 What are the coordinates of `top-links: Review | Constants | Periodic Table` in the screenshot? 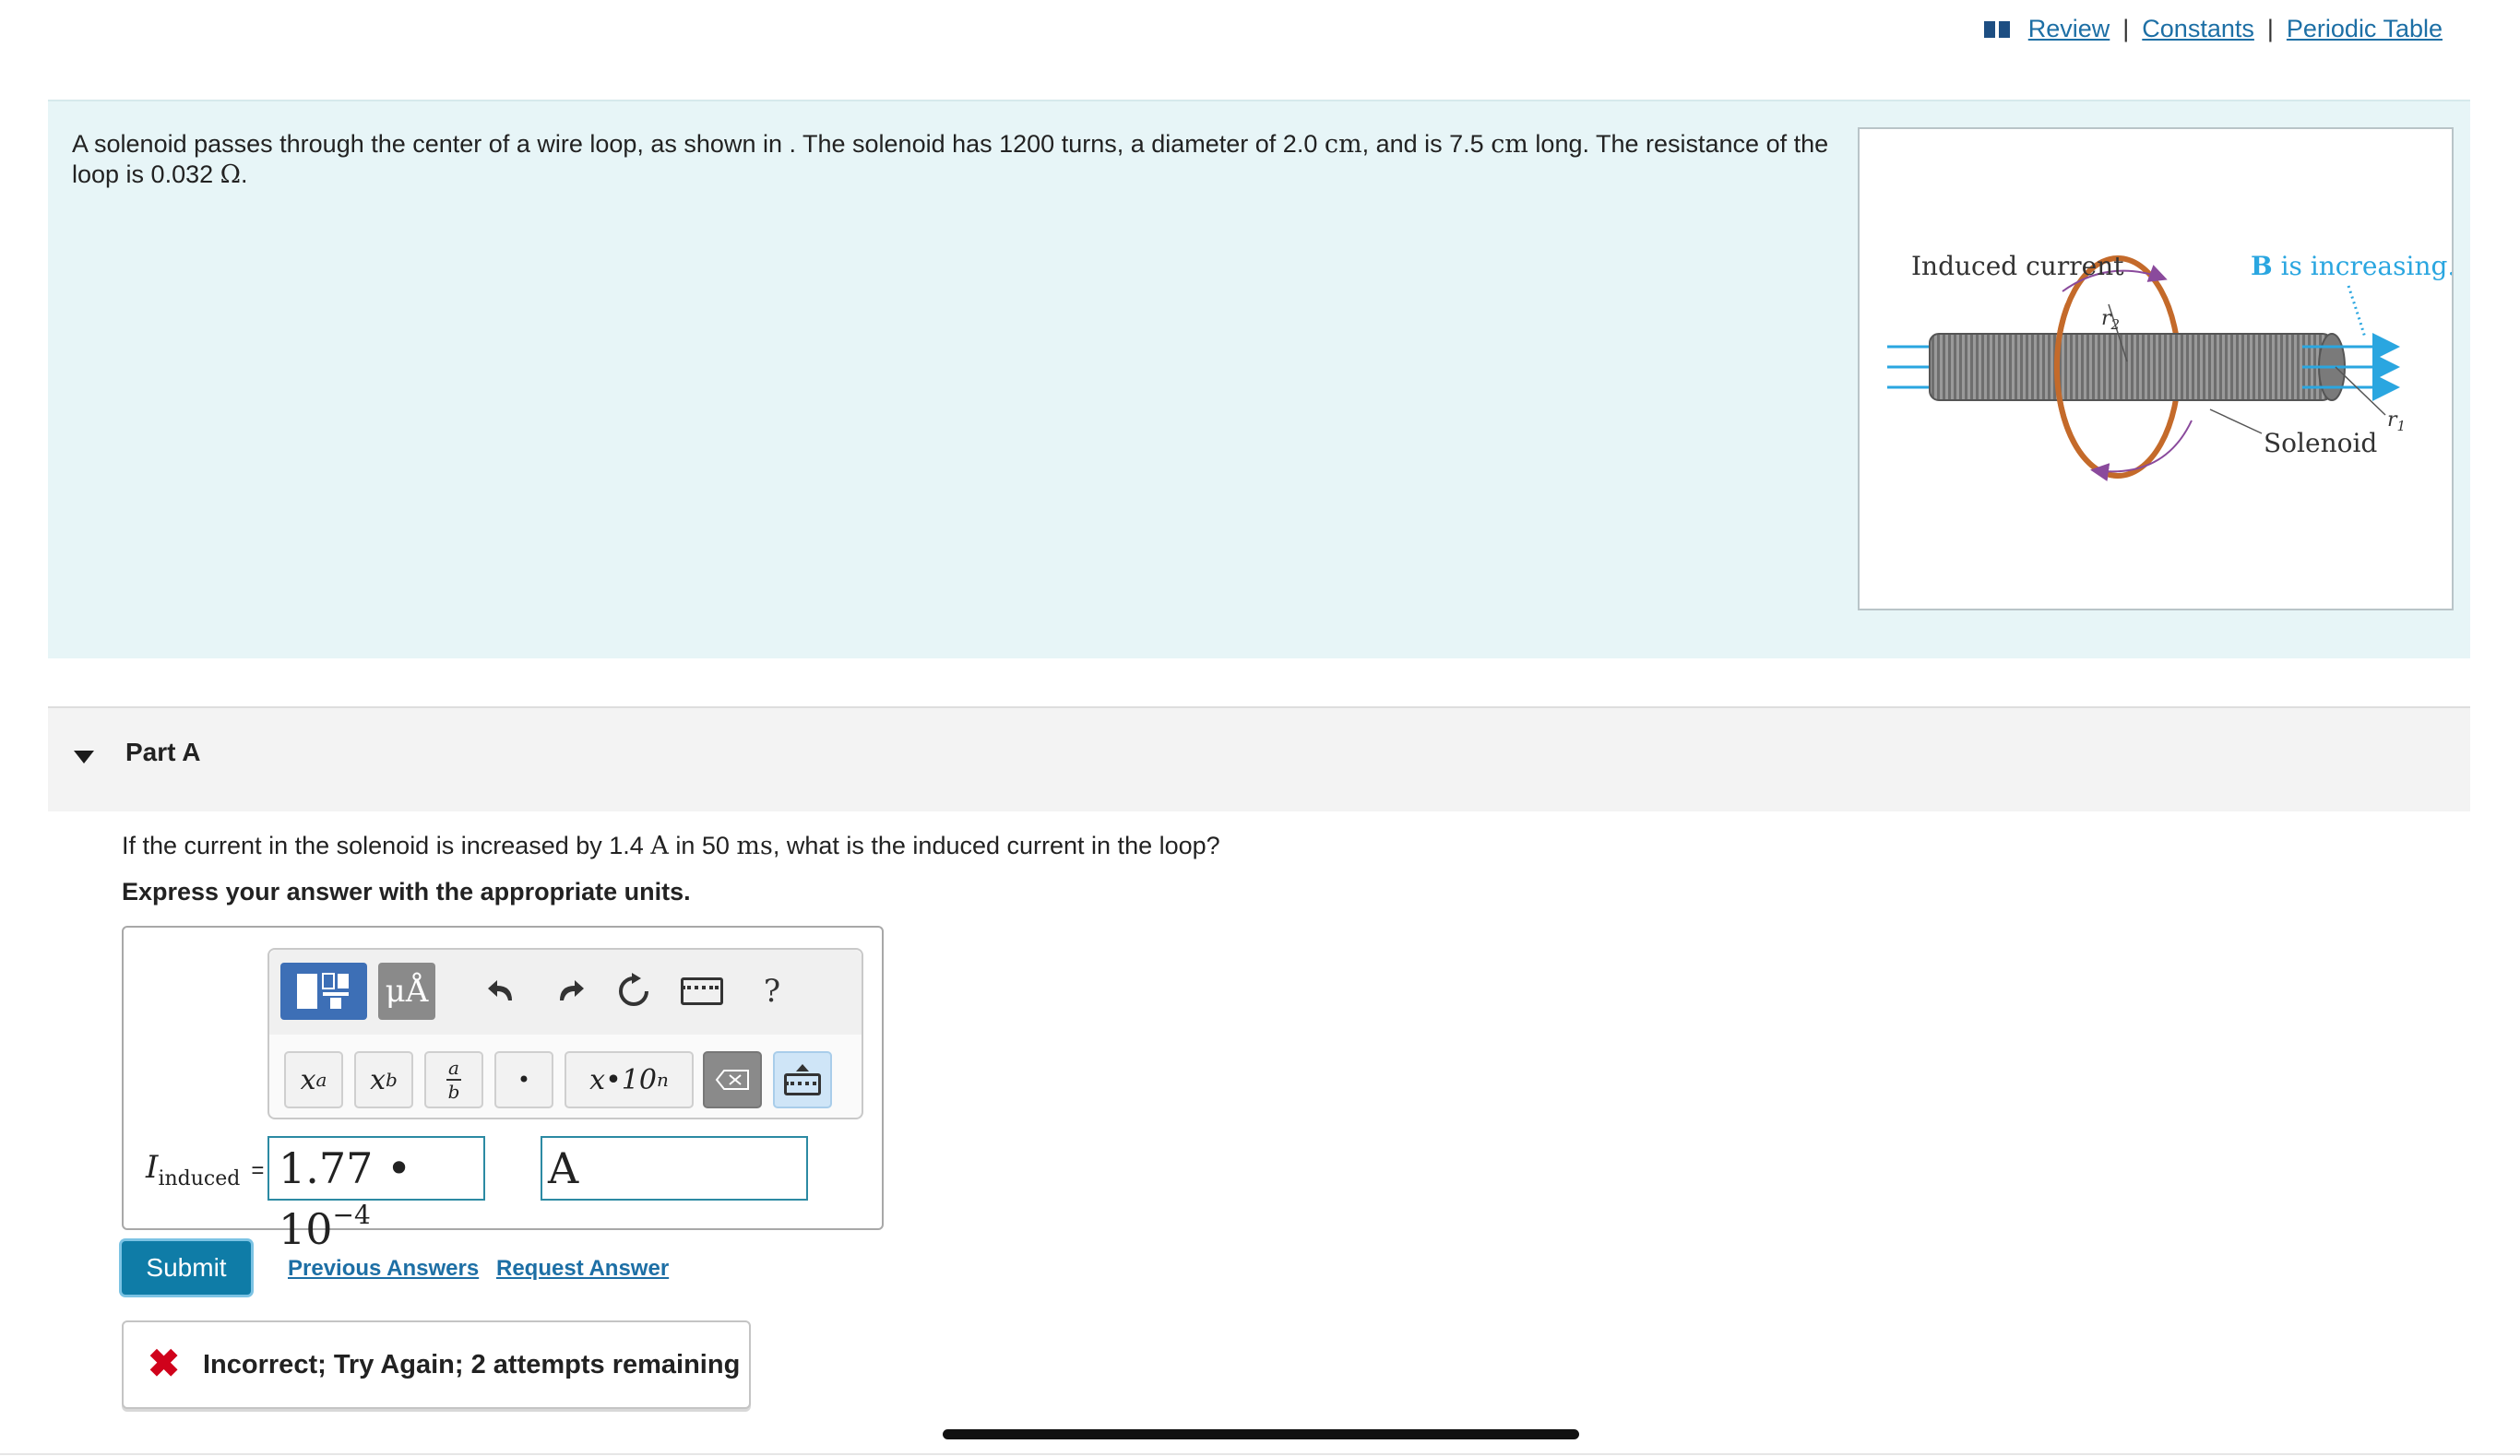 It's located at (2213, 29).